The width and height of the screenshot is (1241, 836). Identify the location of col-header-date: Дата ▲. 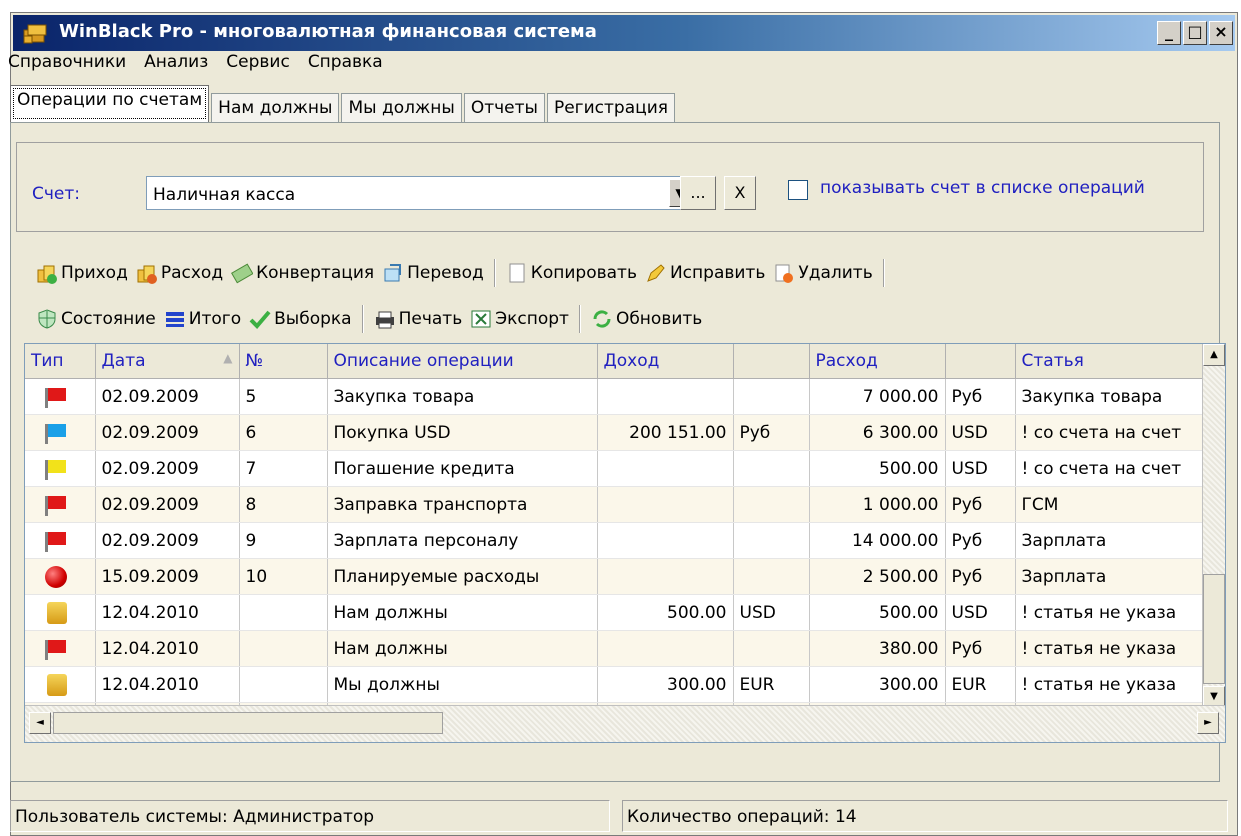
(167, 361).